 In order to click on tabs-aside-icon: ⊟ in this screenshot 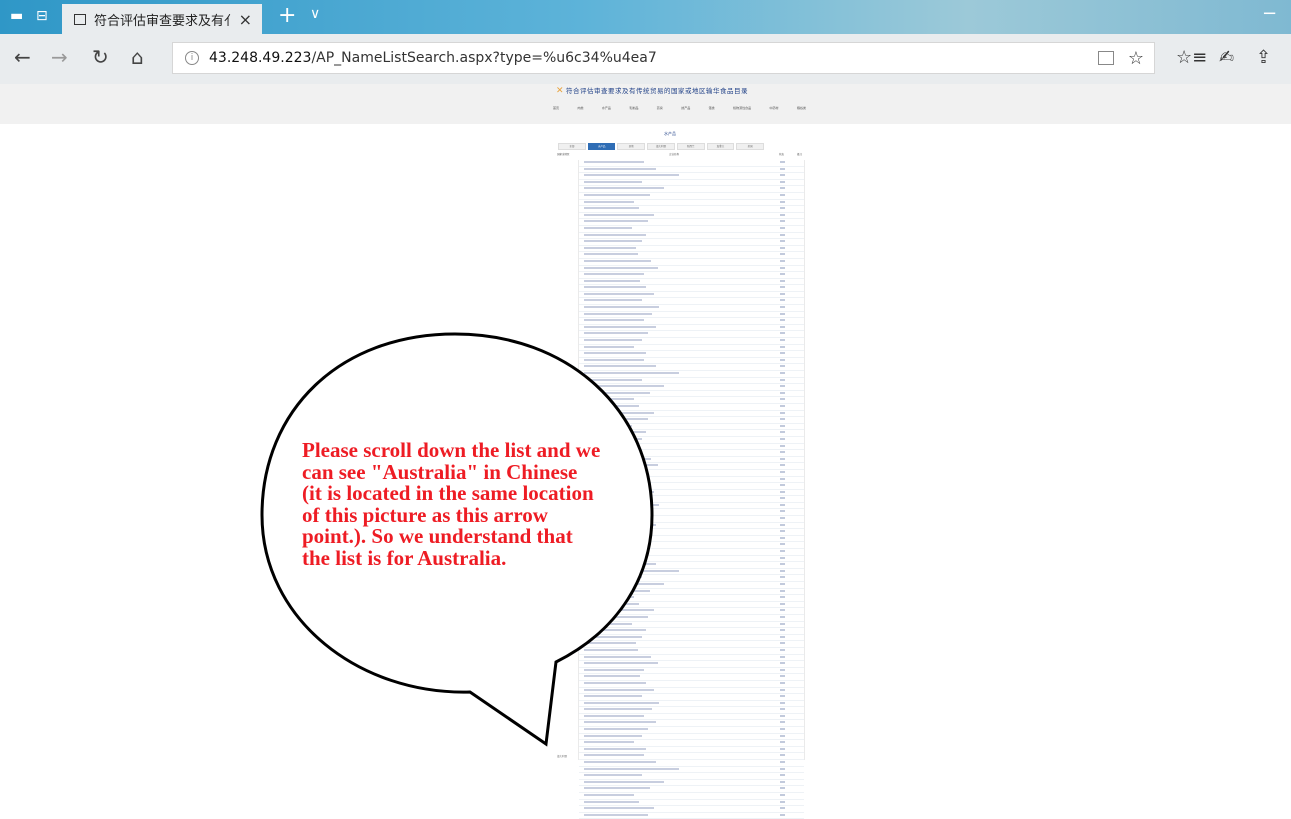, I will do `click(44, 16)`.